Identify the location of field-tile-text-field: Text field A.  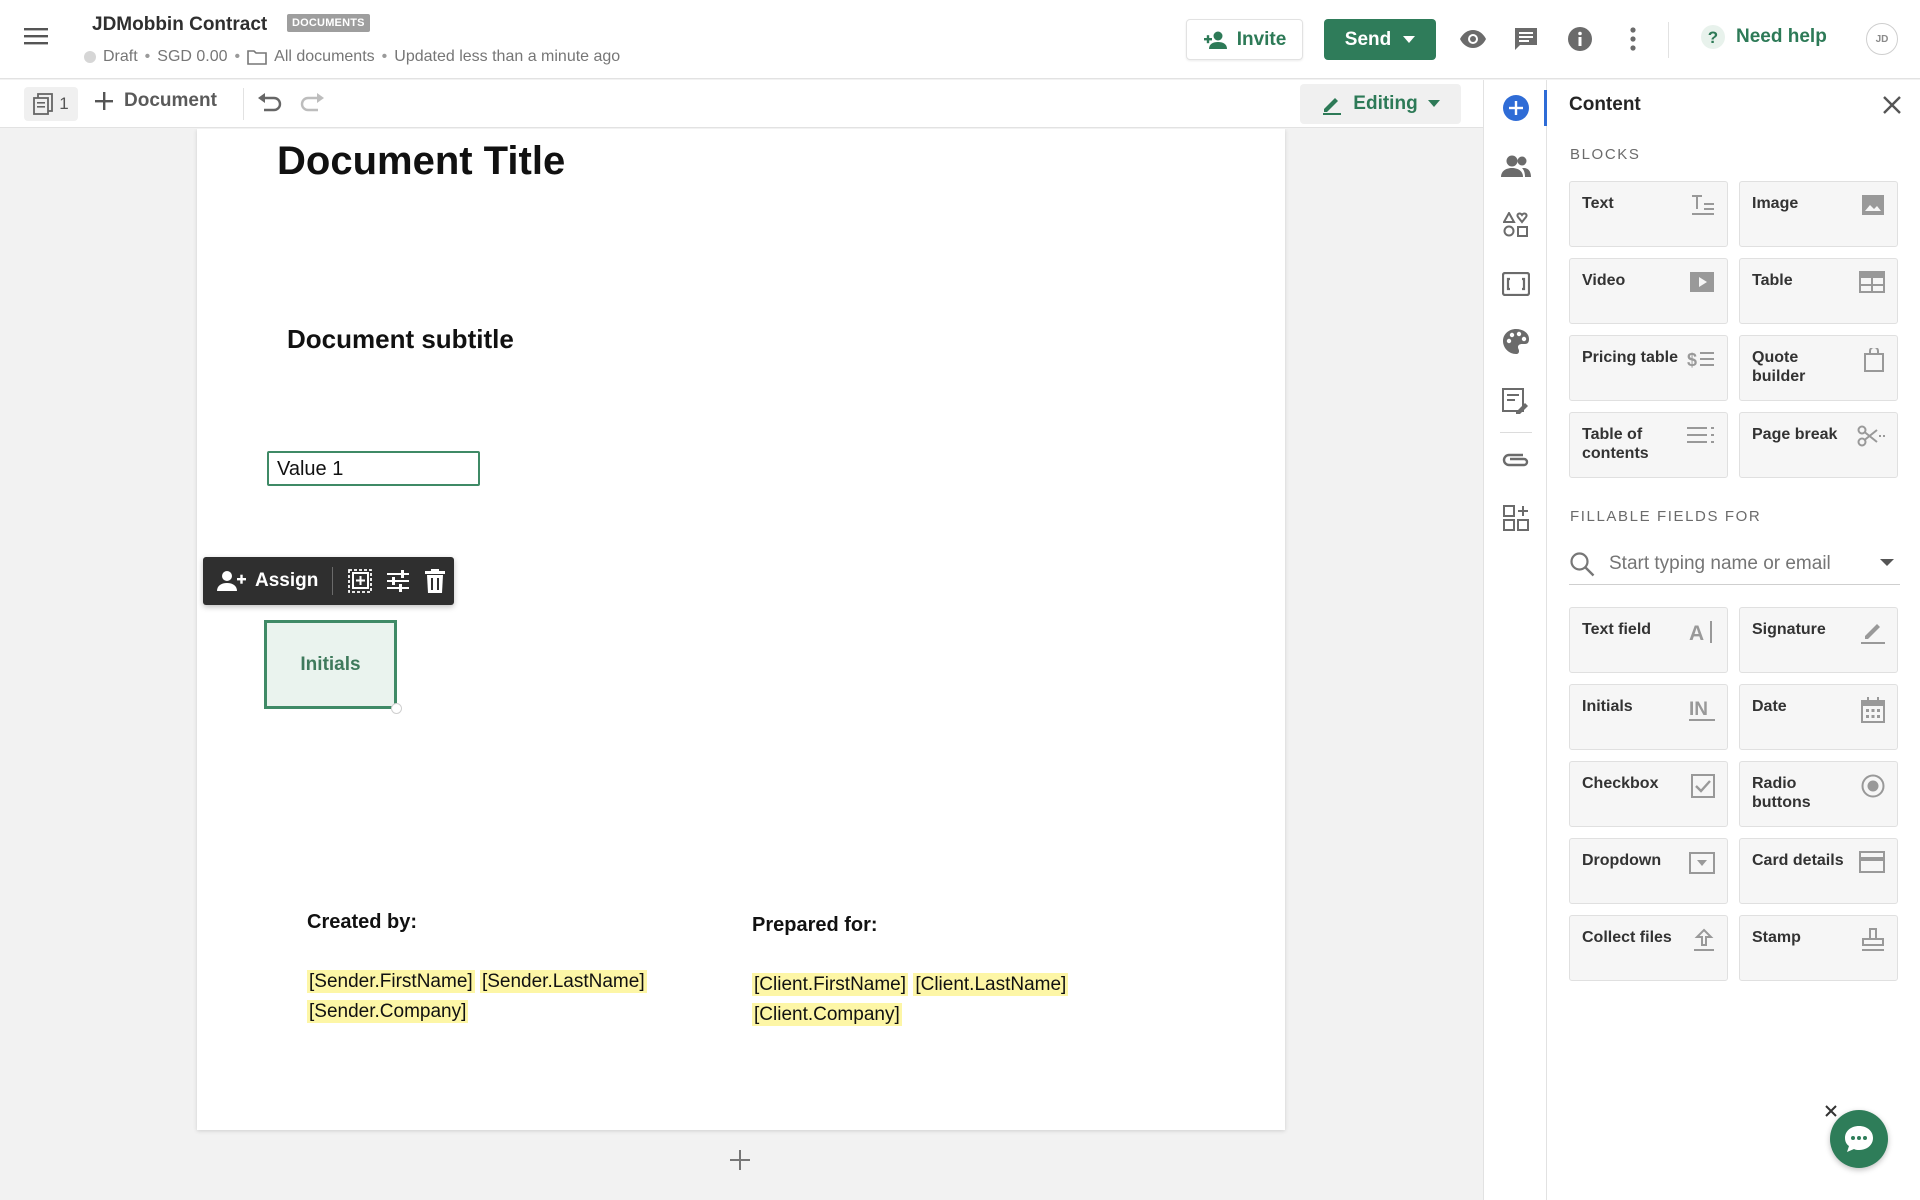
(1648, 640).